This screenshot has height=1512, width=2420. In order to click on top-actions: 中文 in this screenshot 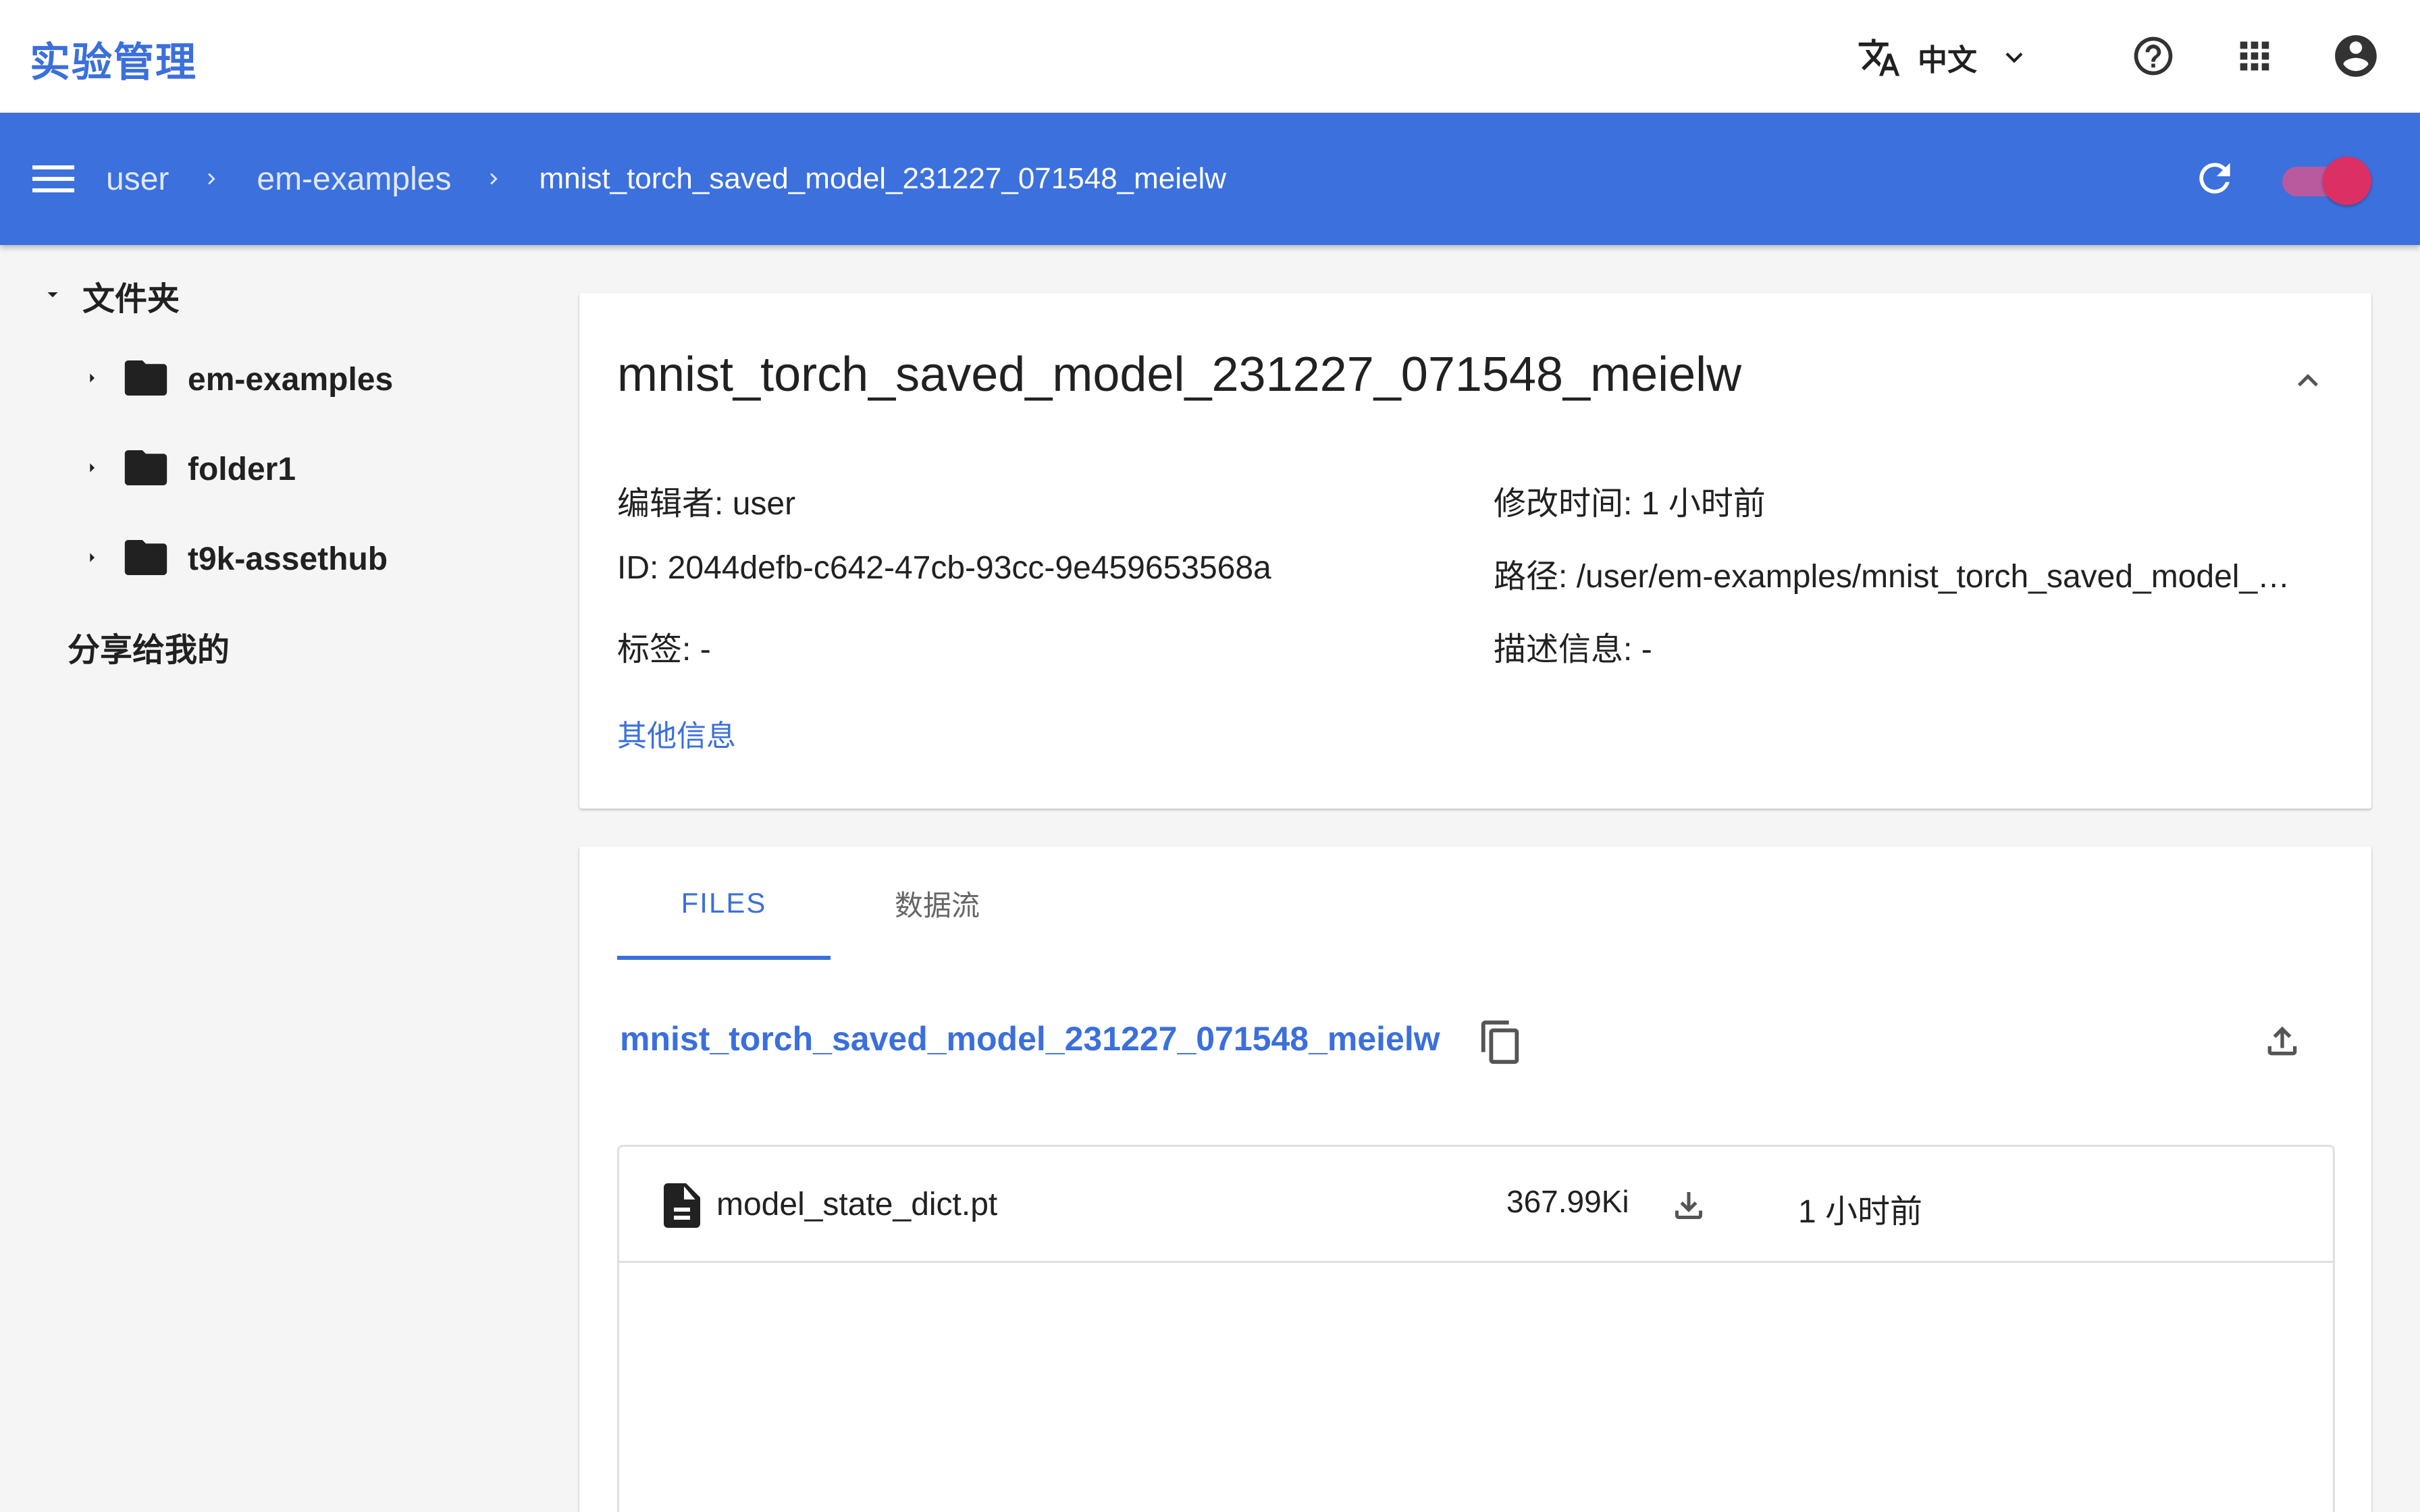, I will do `click(2118, 57)`.